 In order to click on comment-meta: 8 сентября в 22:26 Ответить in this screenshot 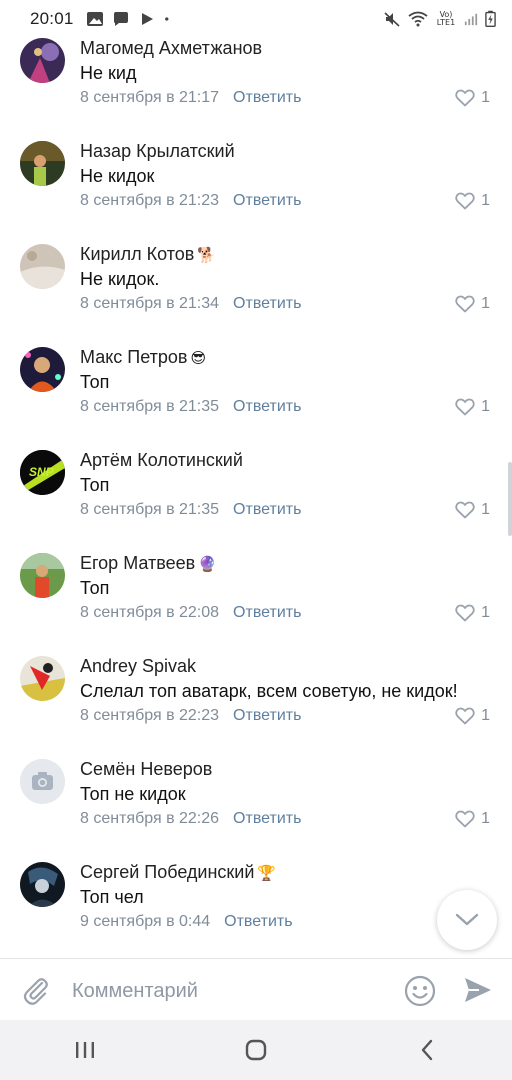, I will do `click(190, 819)`.